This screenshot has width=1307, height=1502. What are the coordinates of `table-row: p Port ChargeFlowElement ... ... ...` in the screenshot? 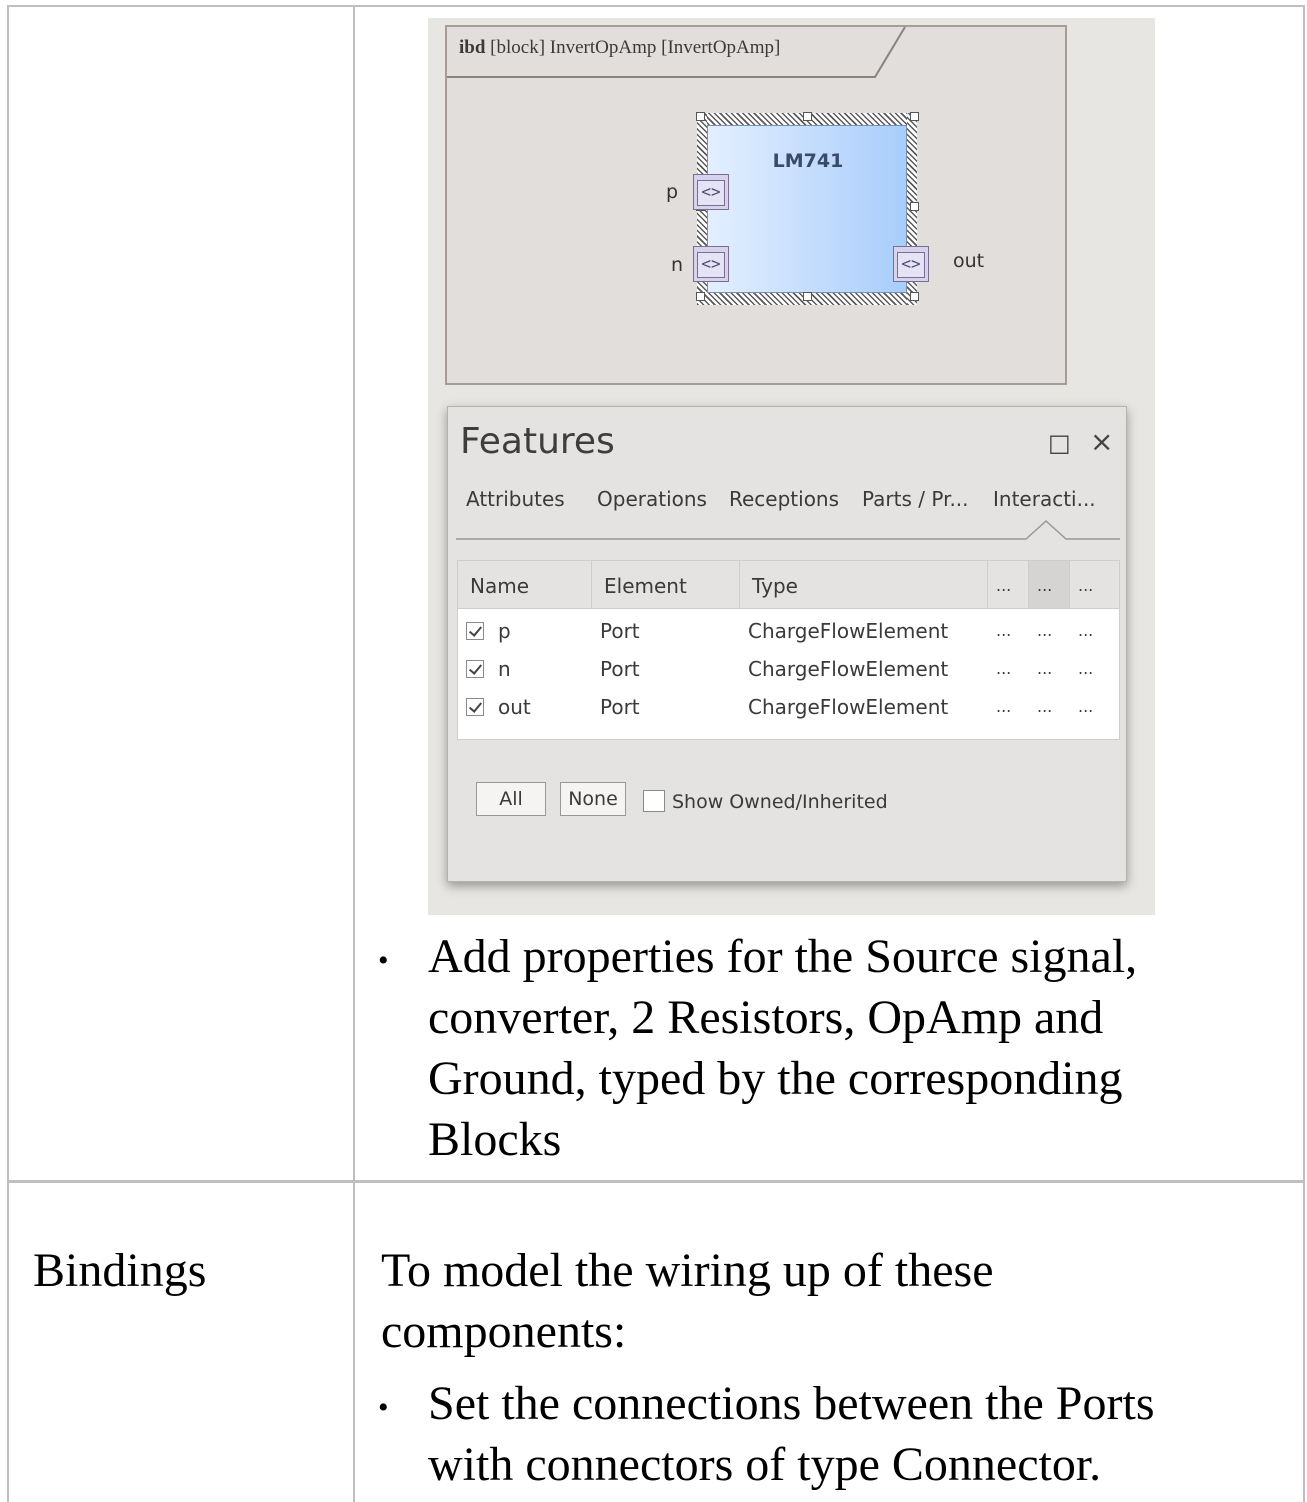 It's located at (788, 631).